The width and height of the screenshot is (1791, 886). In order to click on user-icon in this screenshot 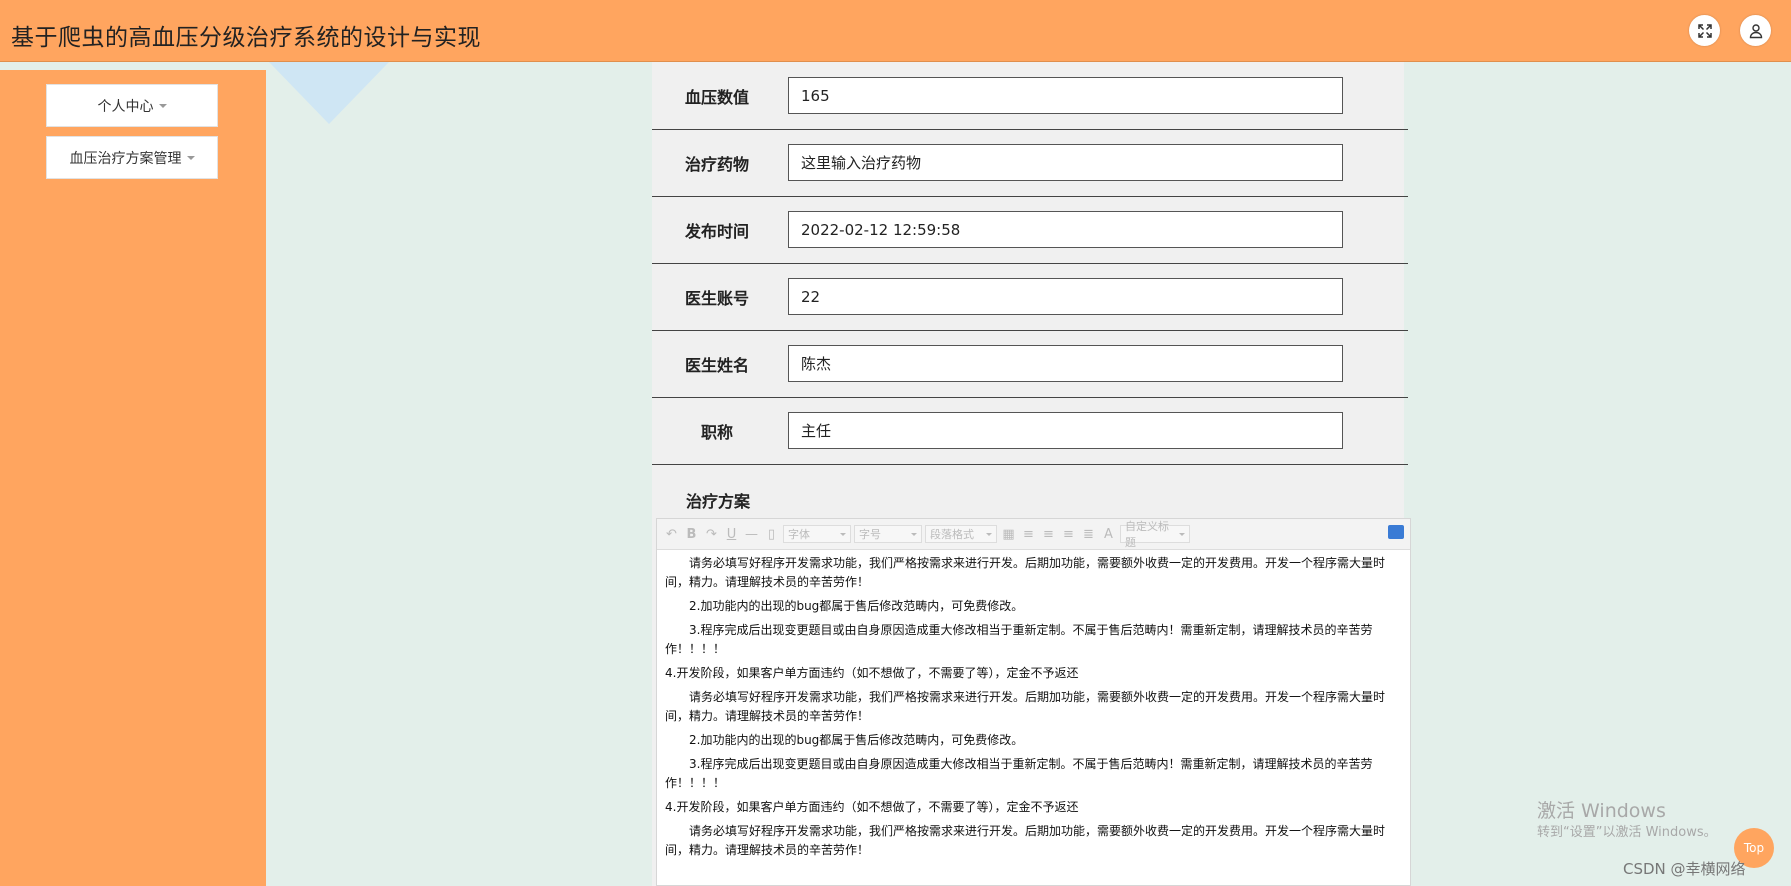, I will do `click(1755, 30)`.